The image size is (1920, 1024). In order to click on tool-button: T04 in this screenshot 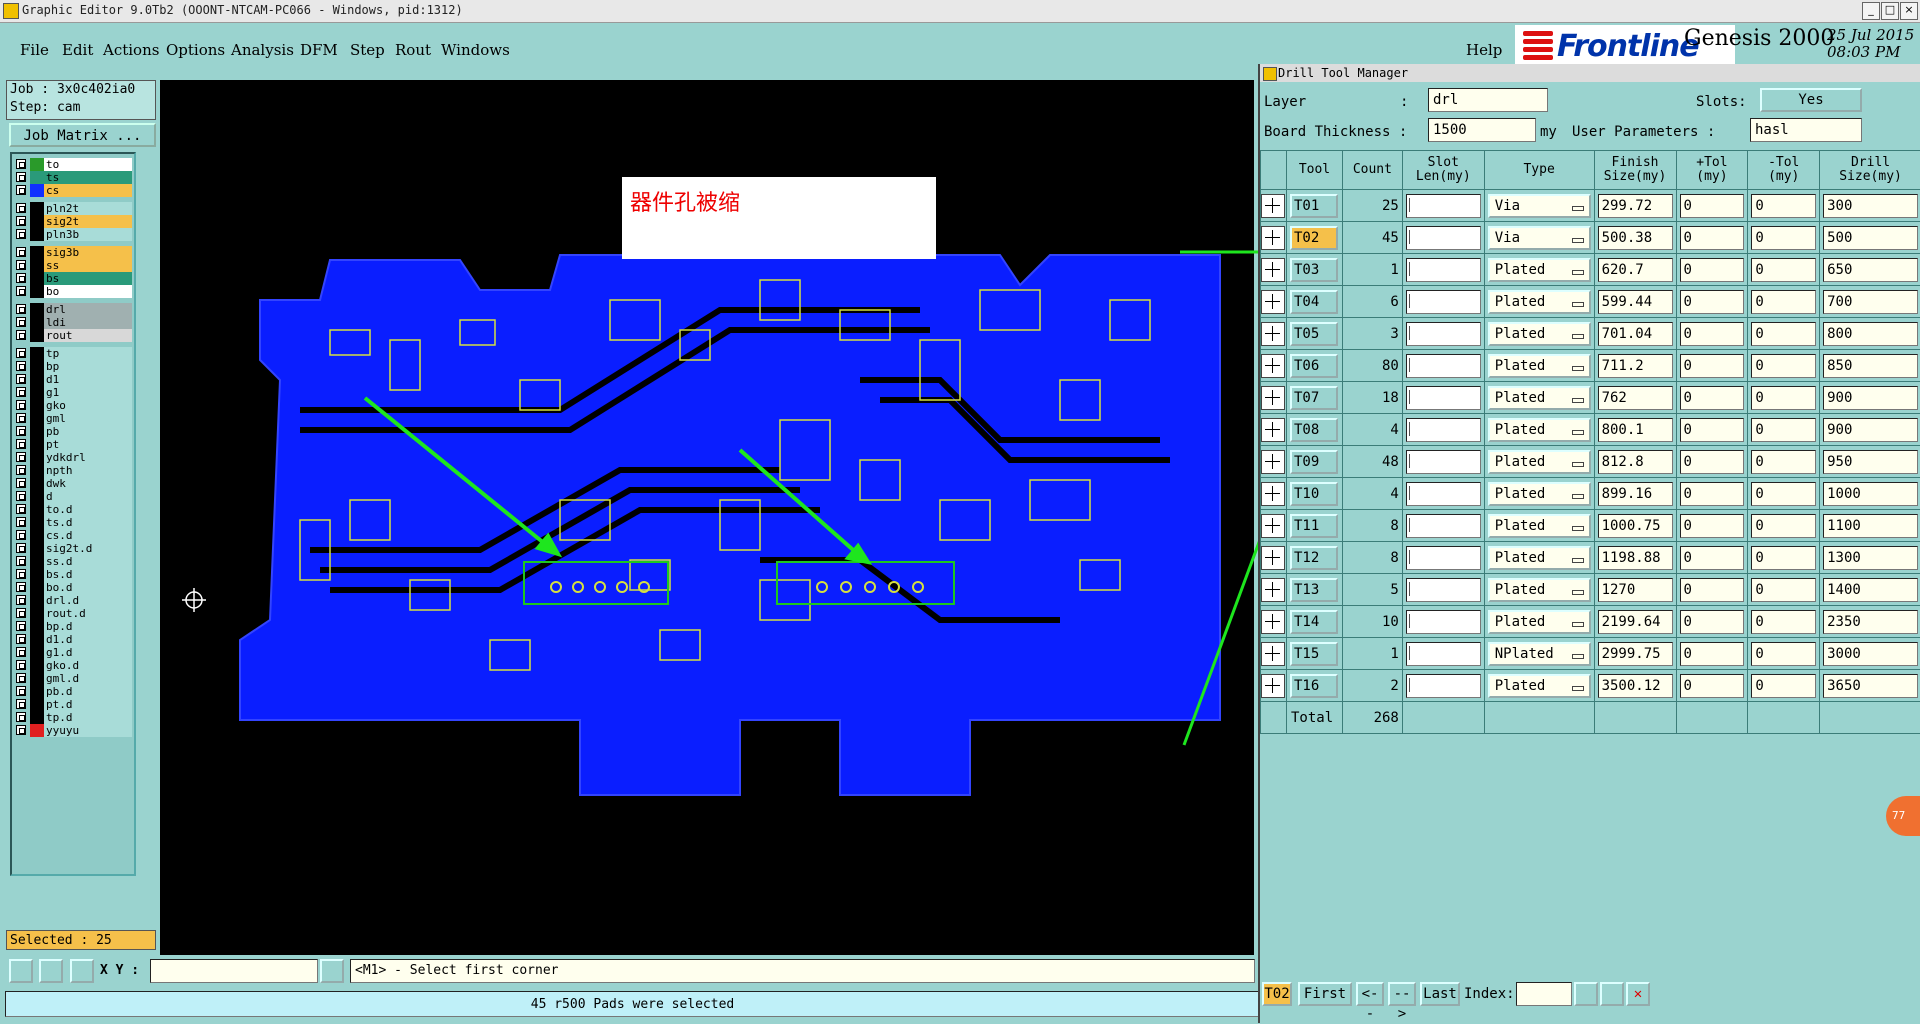, I will do `click(1314, 302)`.